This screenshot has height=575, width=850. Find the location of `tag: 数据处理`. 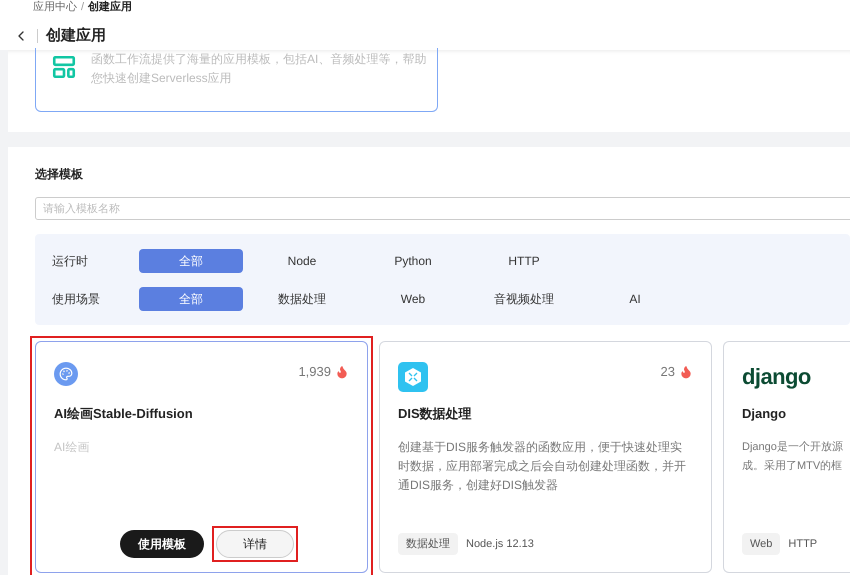

tag: 数据处理 is located at coordinates (428, 544).